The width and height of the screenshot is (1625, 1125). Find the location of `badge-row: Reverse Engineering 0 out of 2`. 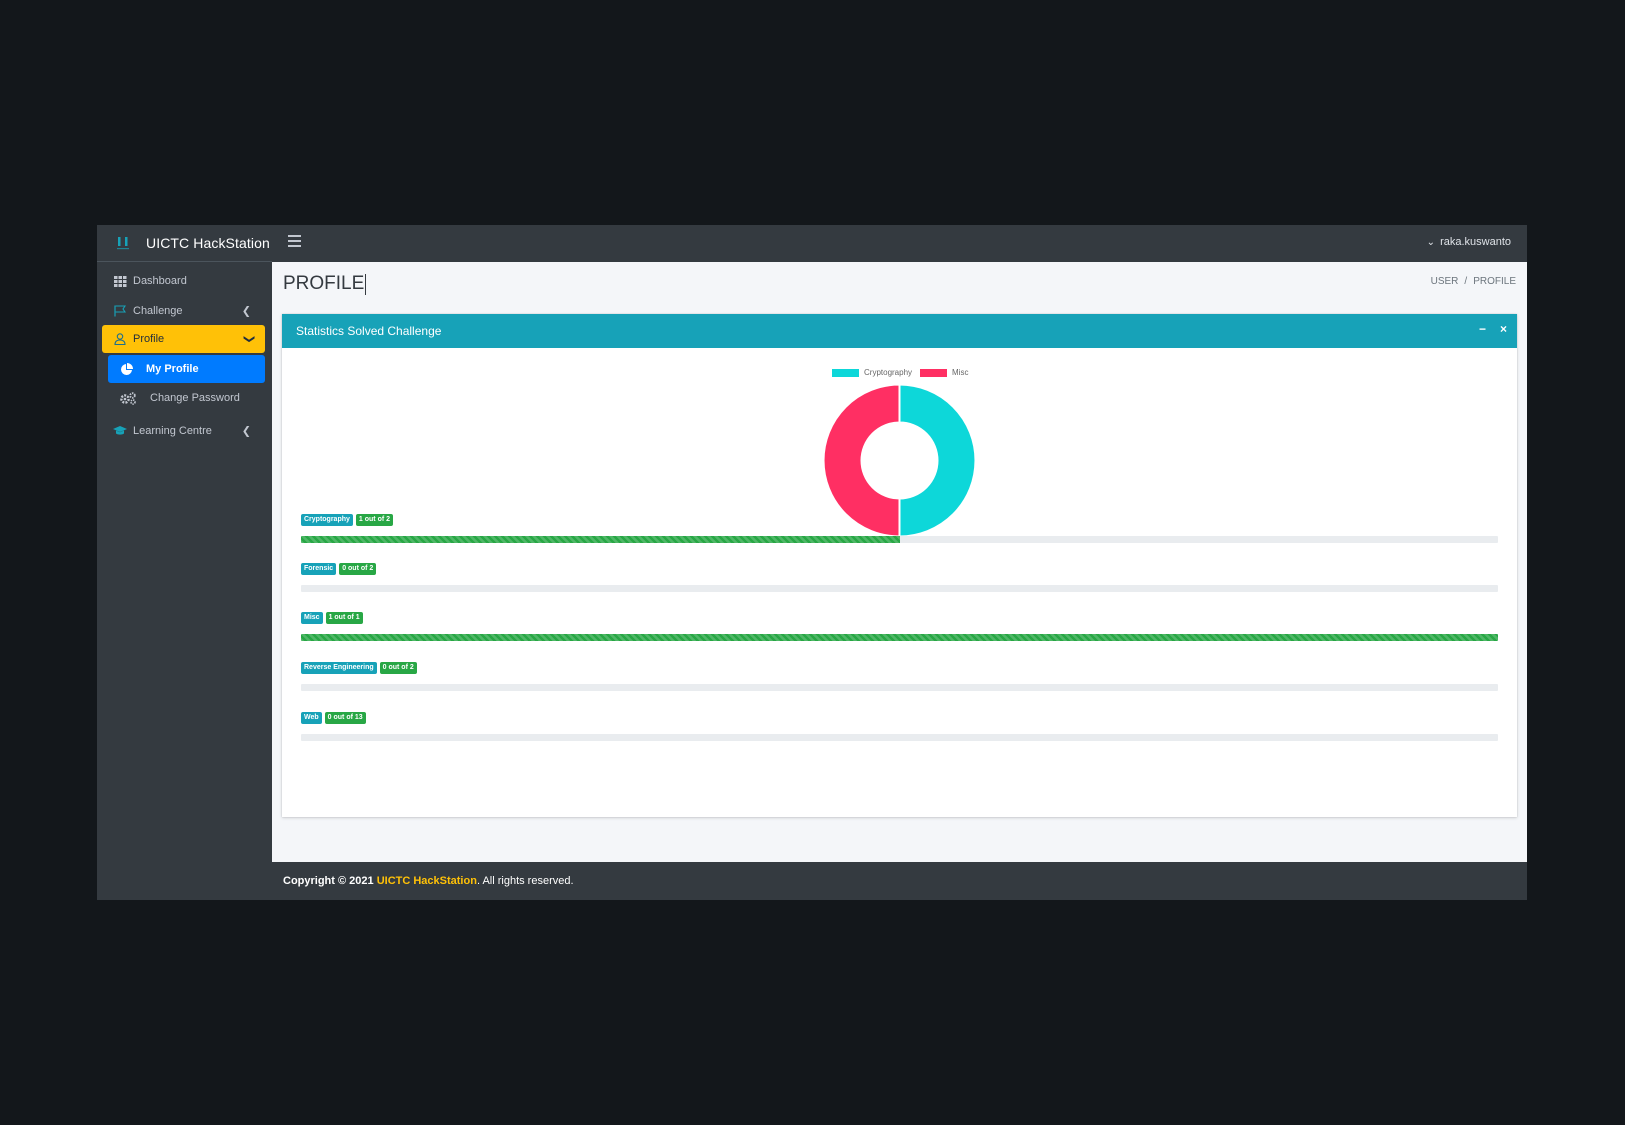

badge-row: Reverse Engineering 0 out of 2 is located at coordinates (899, 668).